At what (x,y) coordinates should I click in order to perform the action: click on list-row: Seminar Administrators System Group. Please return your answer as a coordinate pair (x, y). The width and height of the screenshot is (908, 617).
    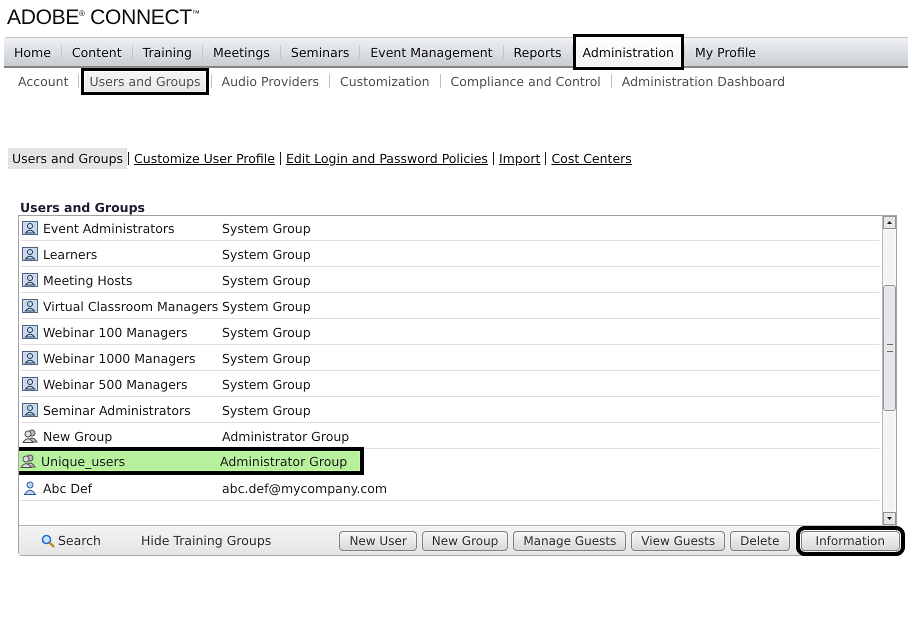
    Looking at the image, I should click on (450, 409).